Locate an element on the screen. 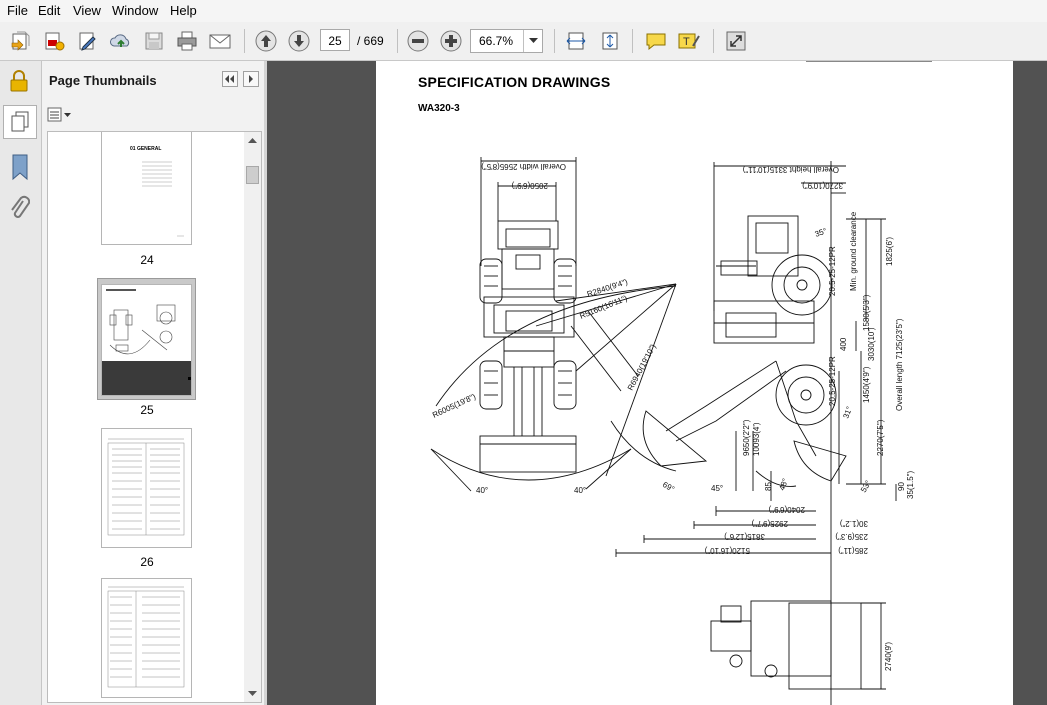 This screenshot has width=1047, height=705. dim-1450: 1450(4'9") is located at coordinates (866, 384).